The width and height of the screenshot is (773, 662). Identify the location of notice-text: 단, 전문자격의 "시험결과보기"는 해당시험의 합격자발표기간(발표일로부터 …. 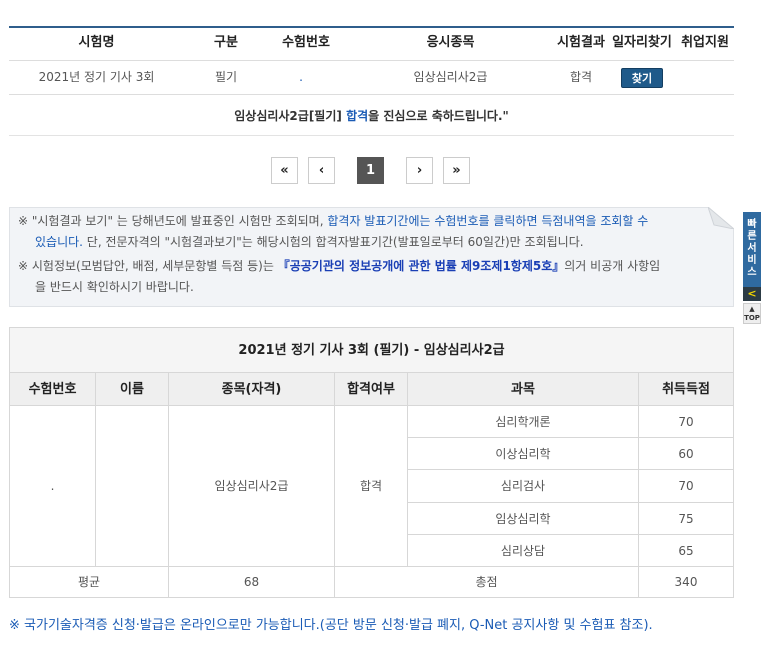
(333, 242).